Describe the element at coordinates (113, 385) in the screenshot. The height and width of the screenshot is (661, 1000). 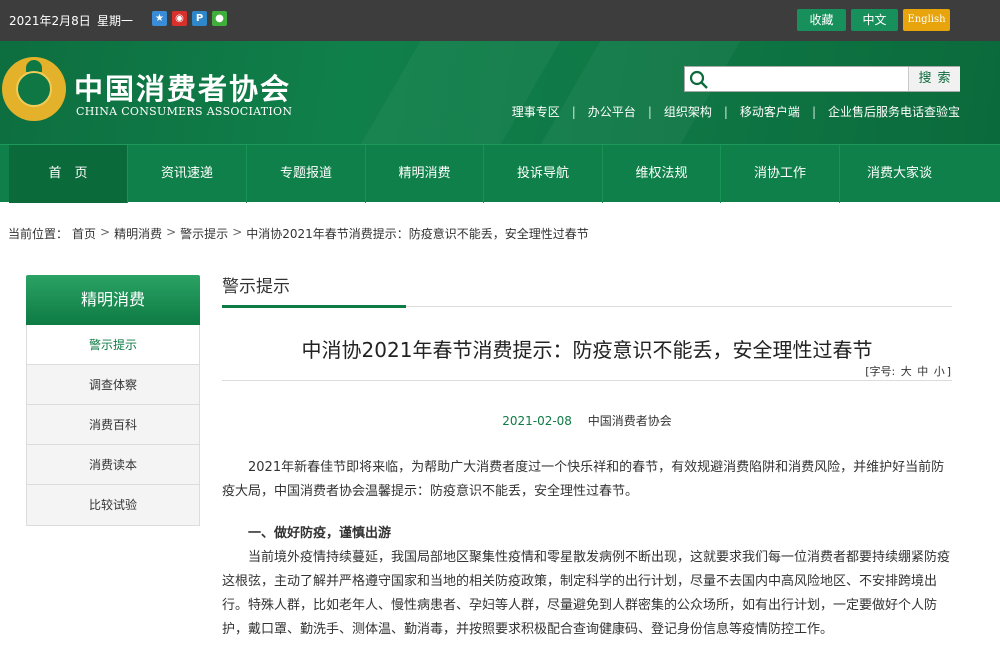
I see `sidebar-item-survey: 调查体察` at that location.